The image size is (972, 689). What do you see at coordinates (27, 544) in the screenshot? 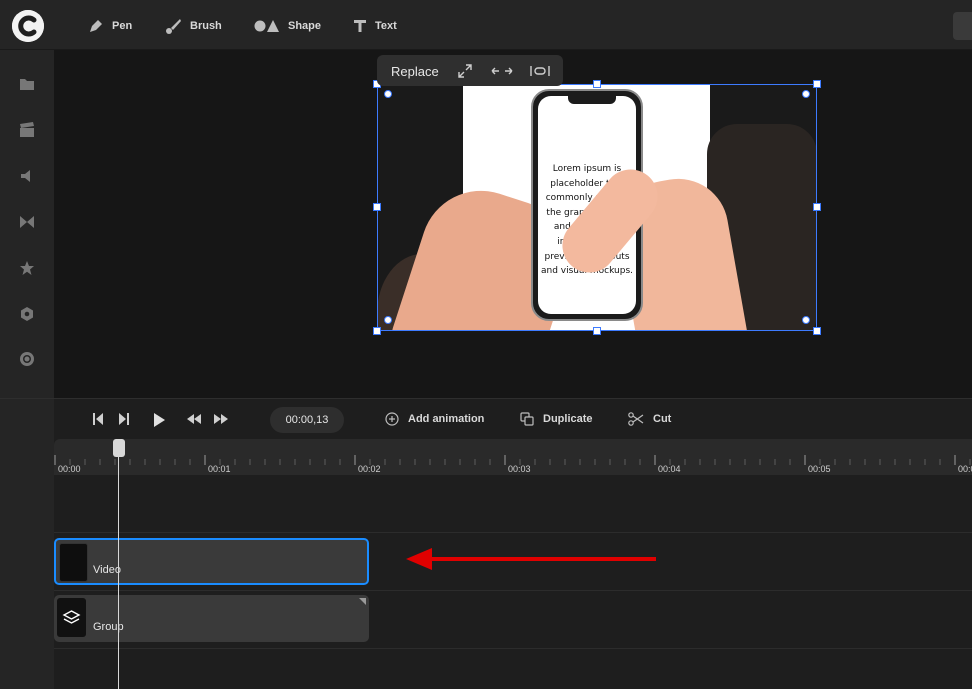
I see `timeline-left-gutter` at bounding box center [27, 544].